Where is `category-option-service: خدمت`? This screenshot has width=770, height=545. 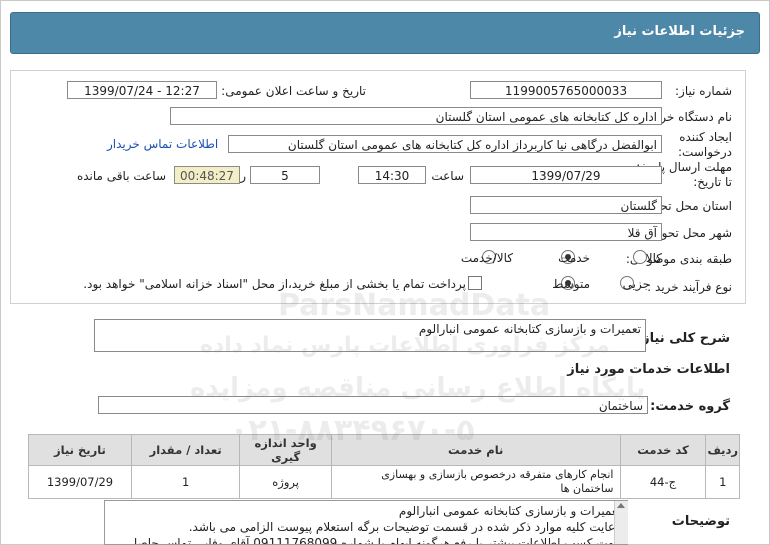
category-option-service: خدمت is located at coordinates (574, 258).